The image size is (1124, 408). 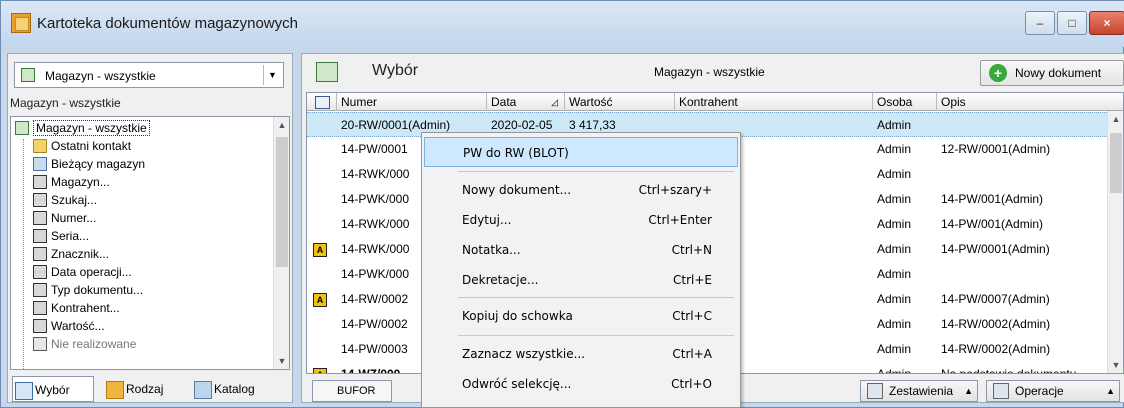 I want to click on list-icon, so click(x=40, y=344).